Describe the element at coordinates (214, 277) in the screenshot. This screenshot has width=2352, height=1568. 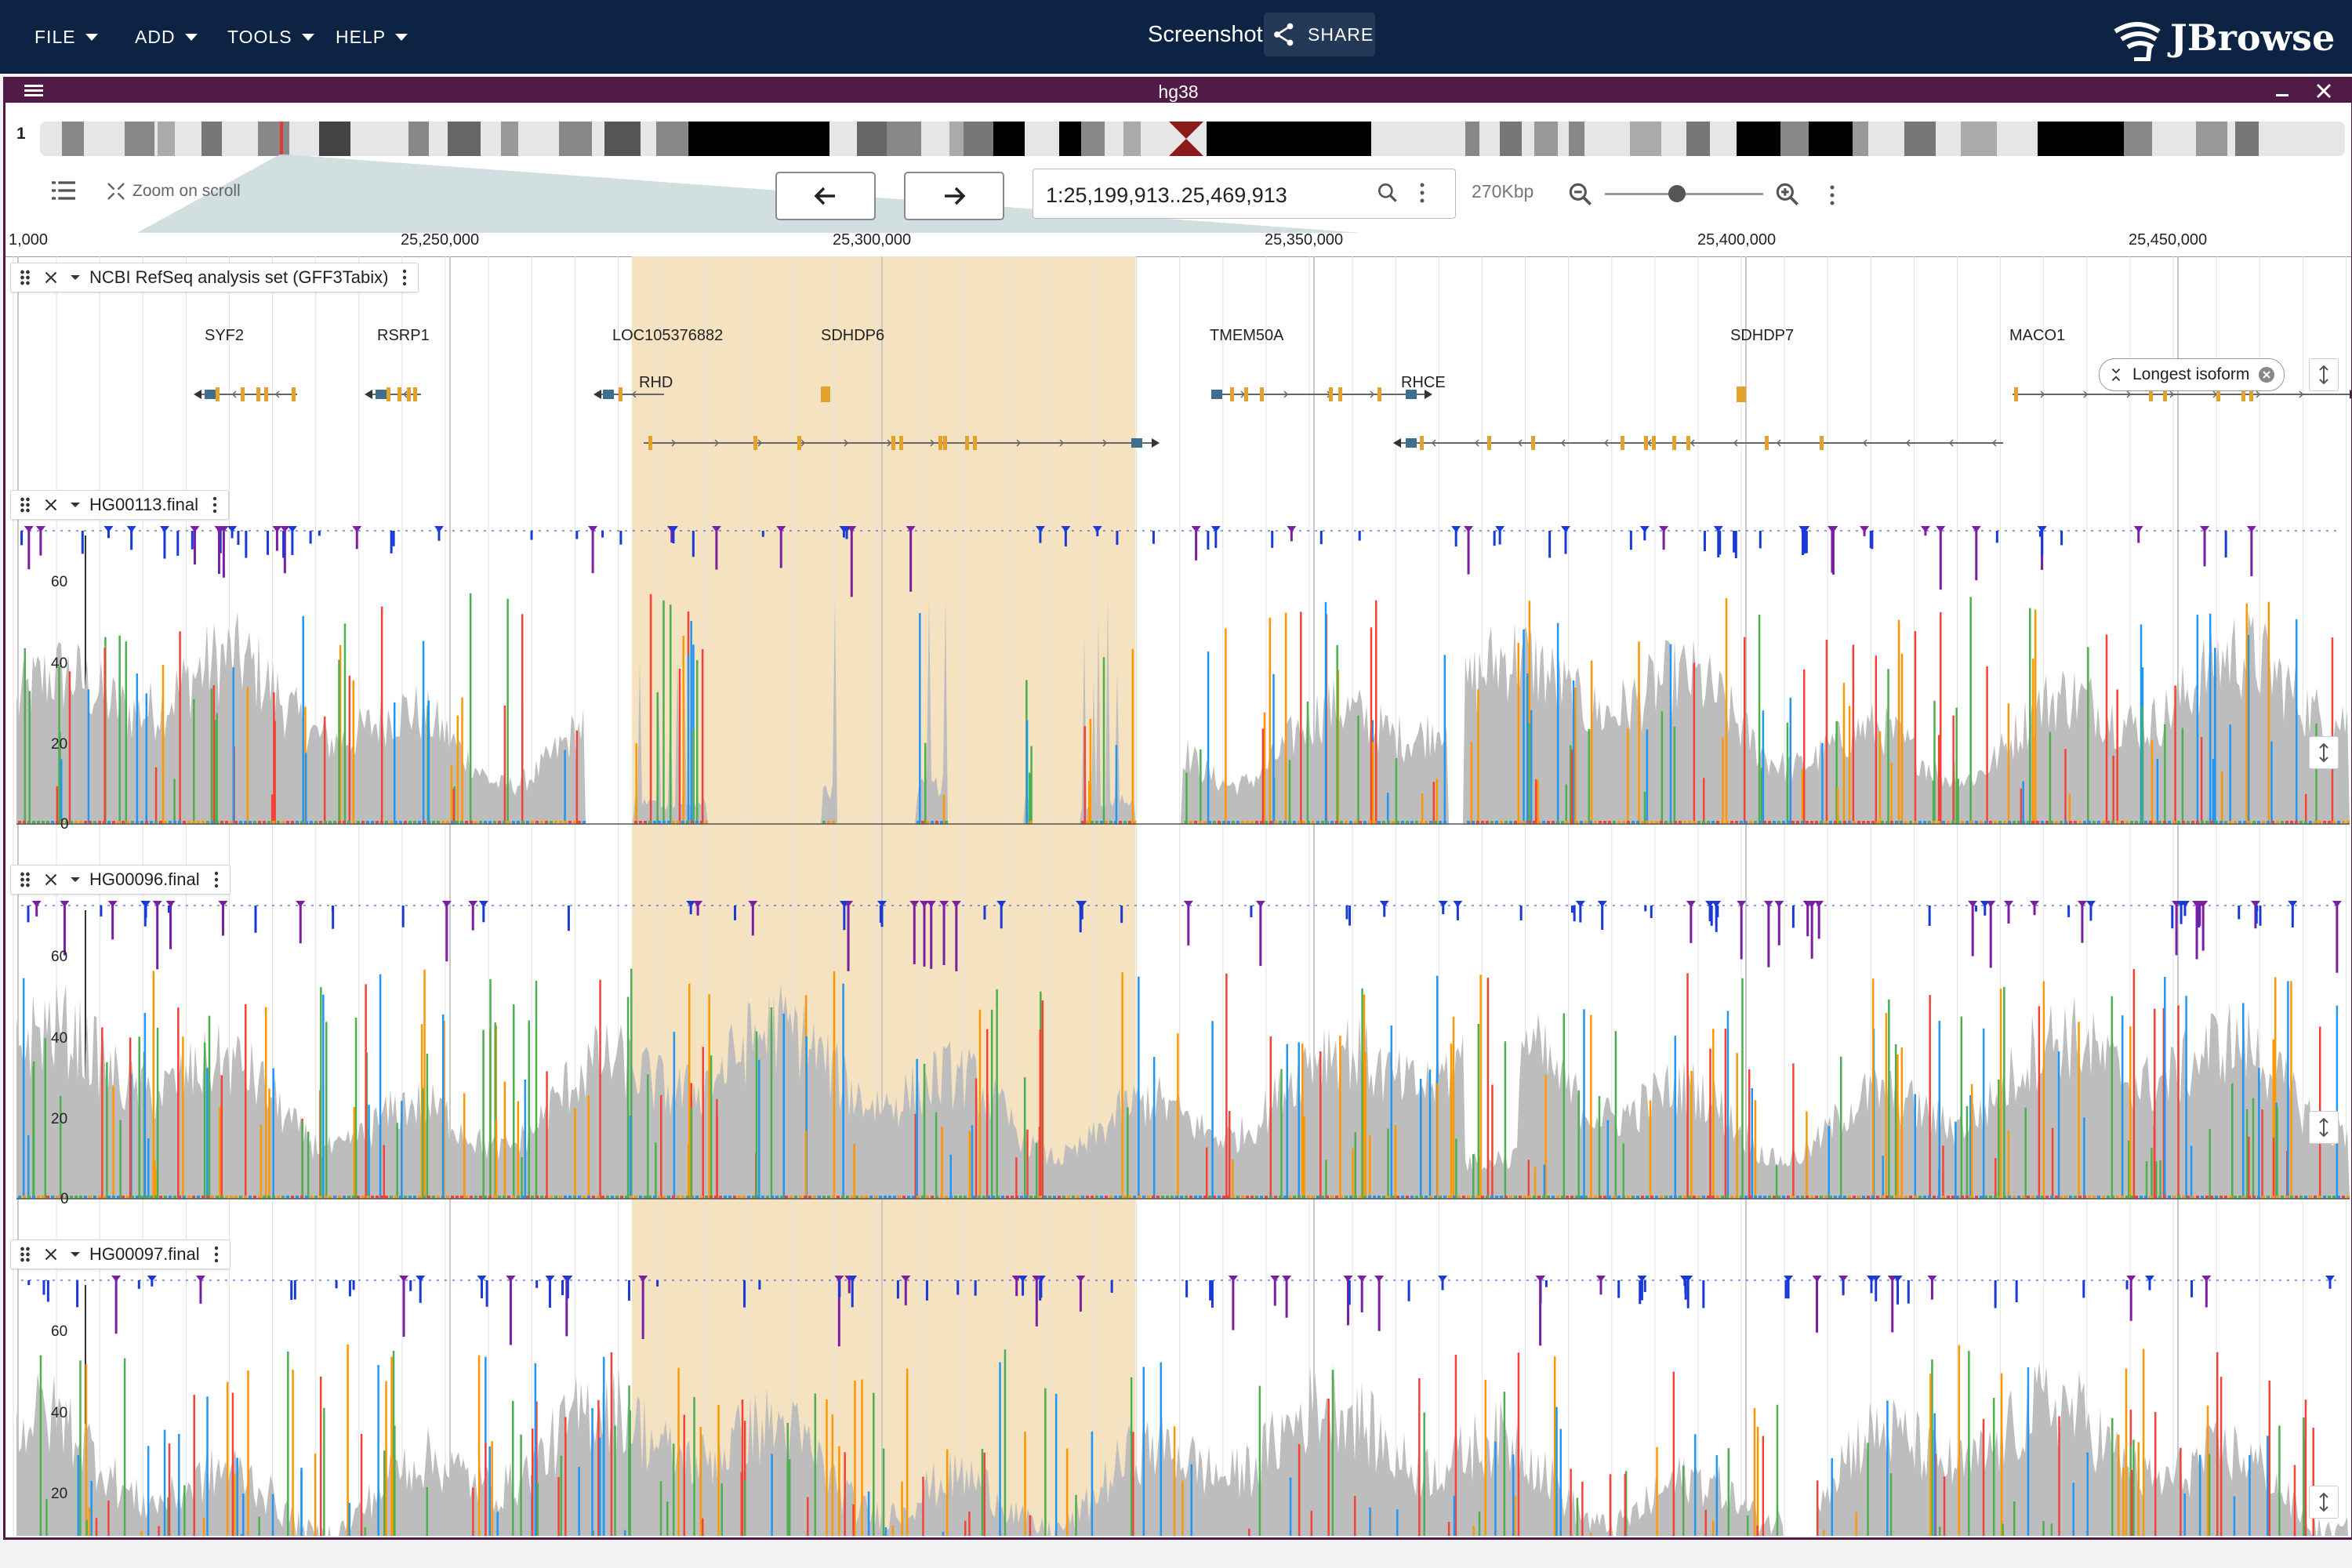
I see `track-header-genes: NCBI RefSeq analysis set (GFF3Tabix)` at that location.